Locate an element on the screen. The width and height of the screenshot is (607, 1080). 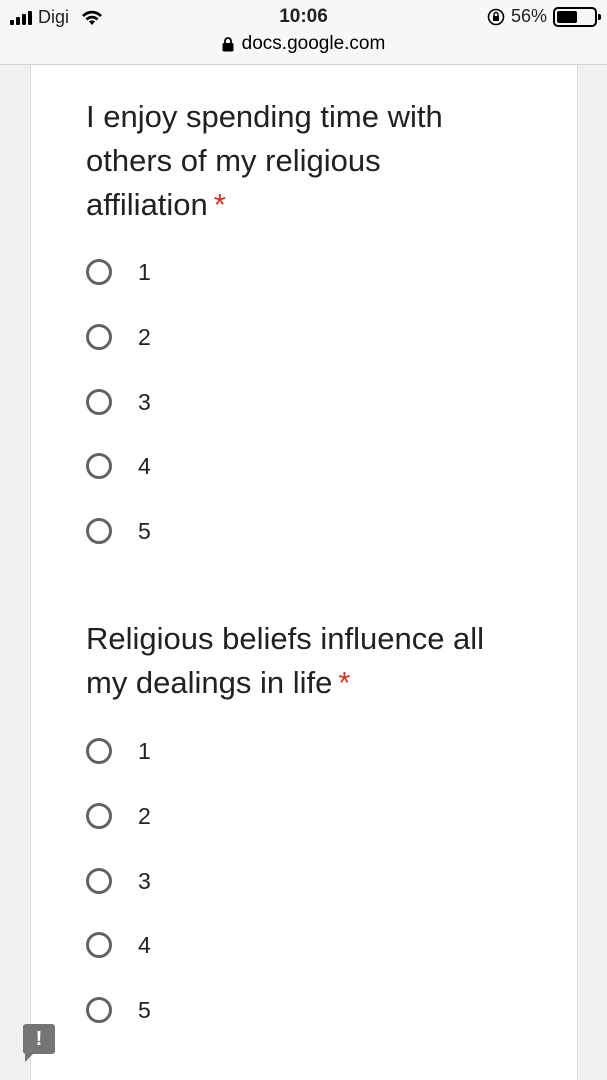
battery-icon is located at coordinates (577, 16).